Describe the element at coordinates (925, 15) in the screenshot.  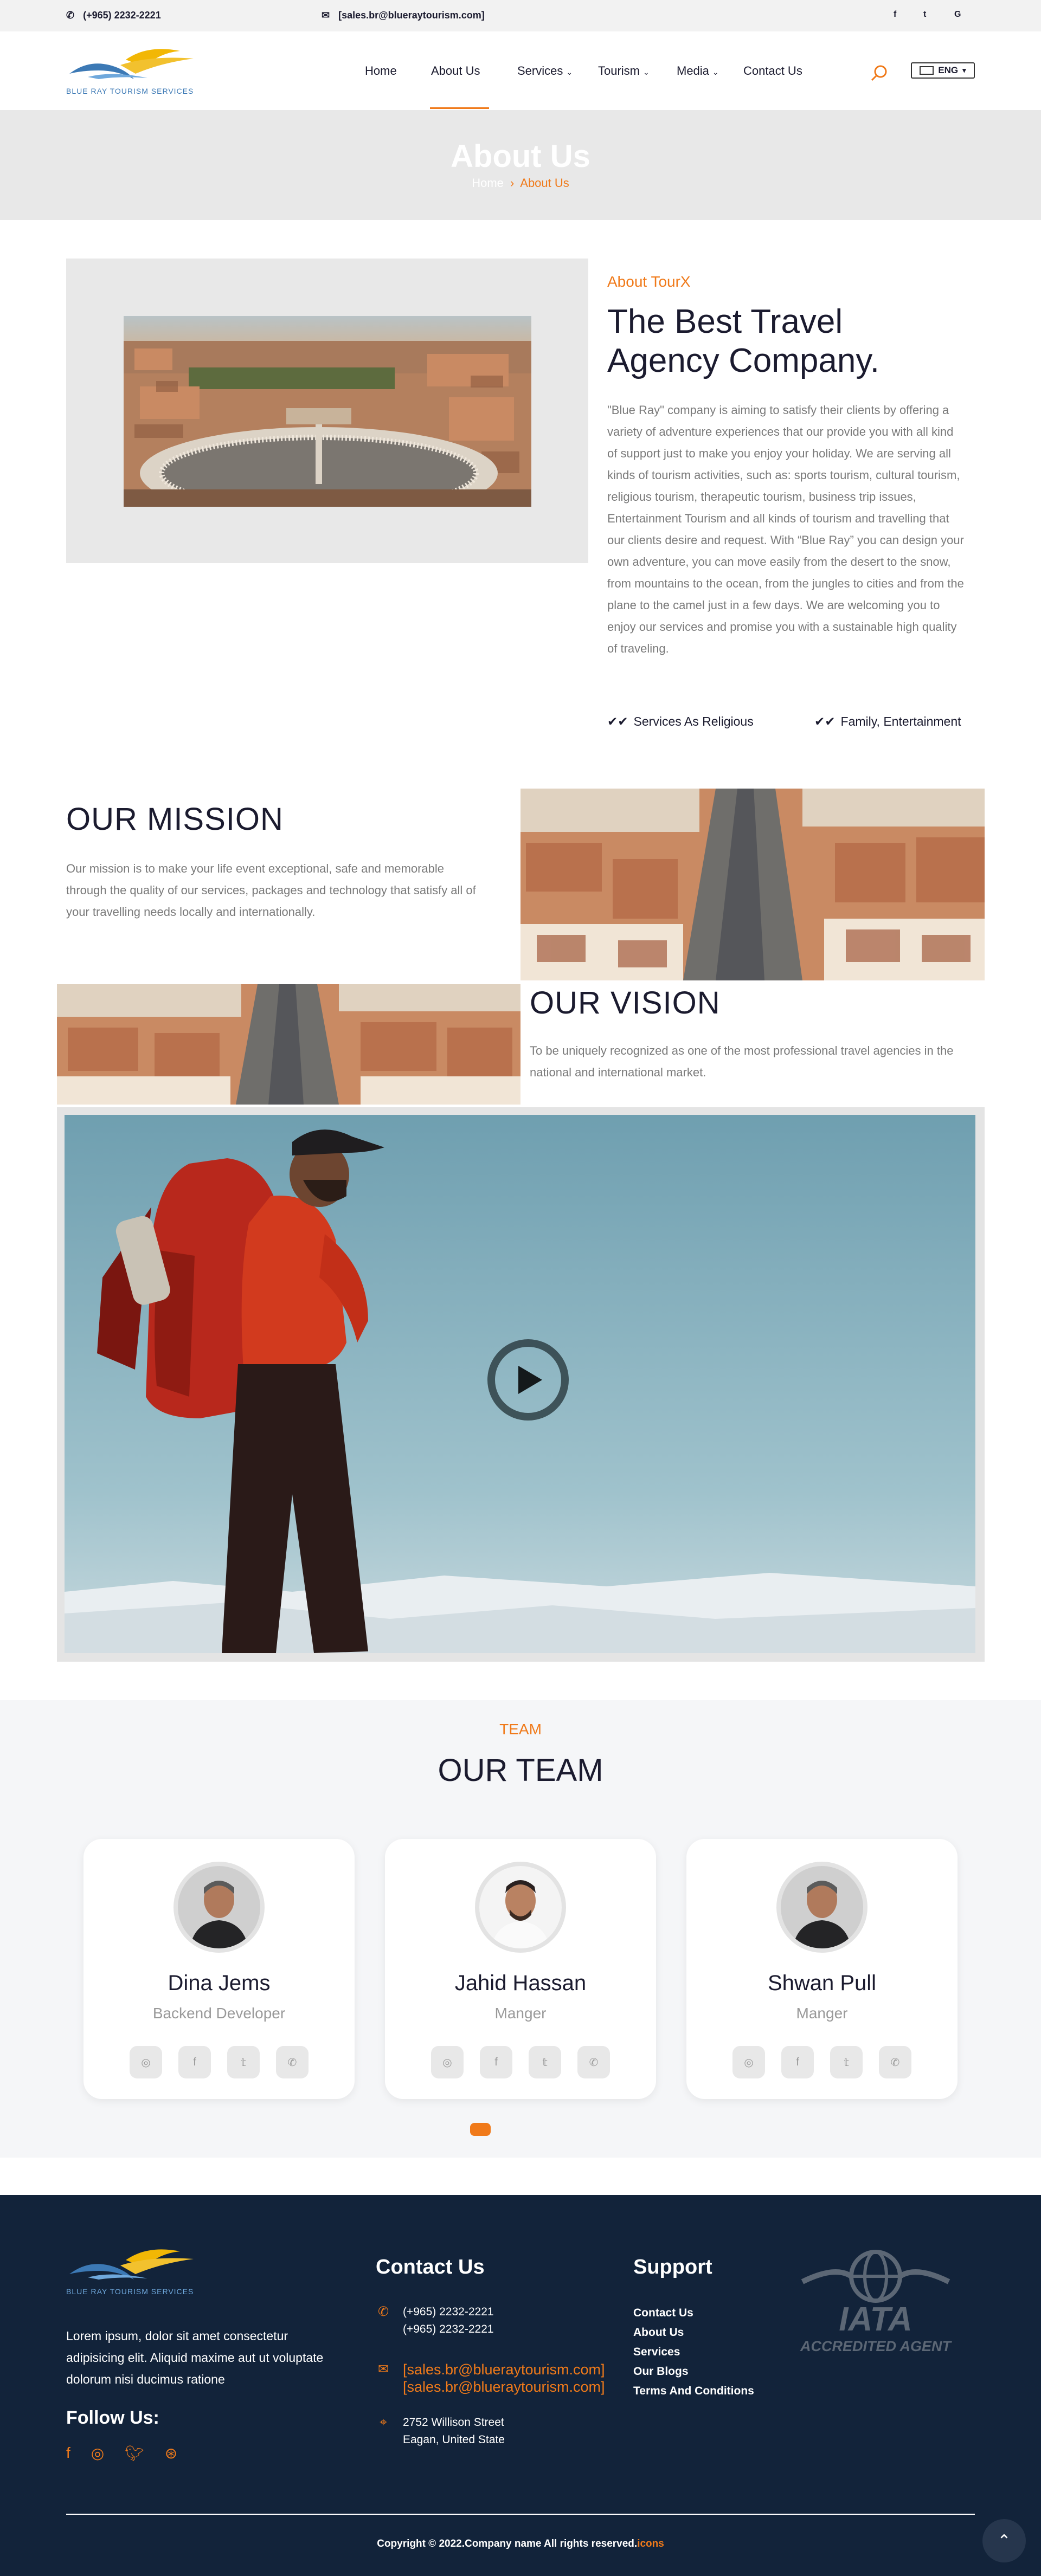
I see `twitter-icon: t` at that location.